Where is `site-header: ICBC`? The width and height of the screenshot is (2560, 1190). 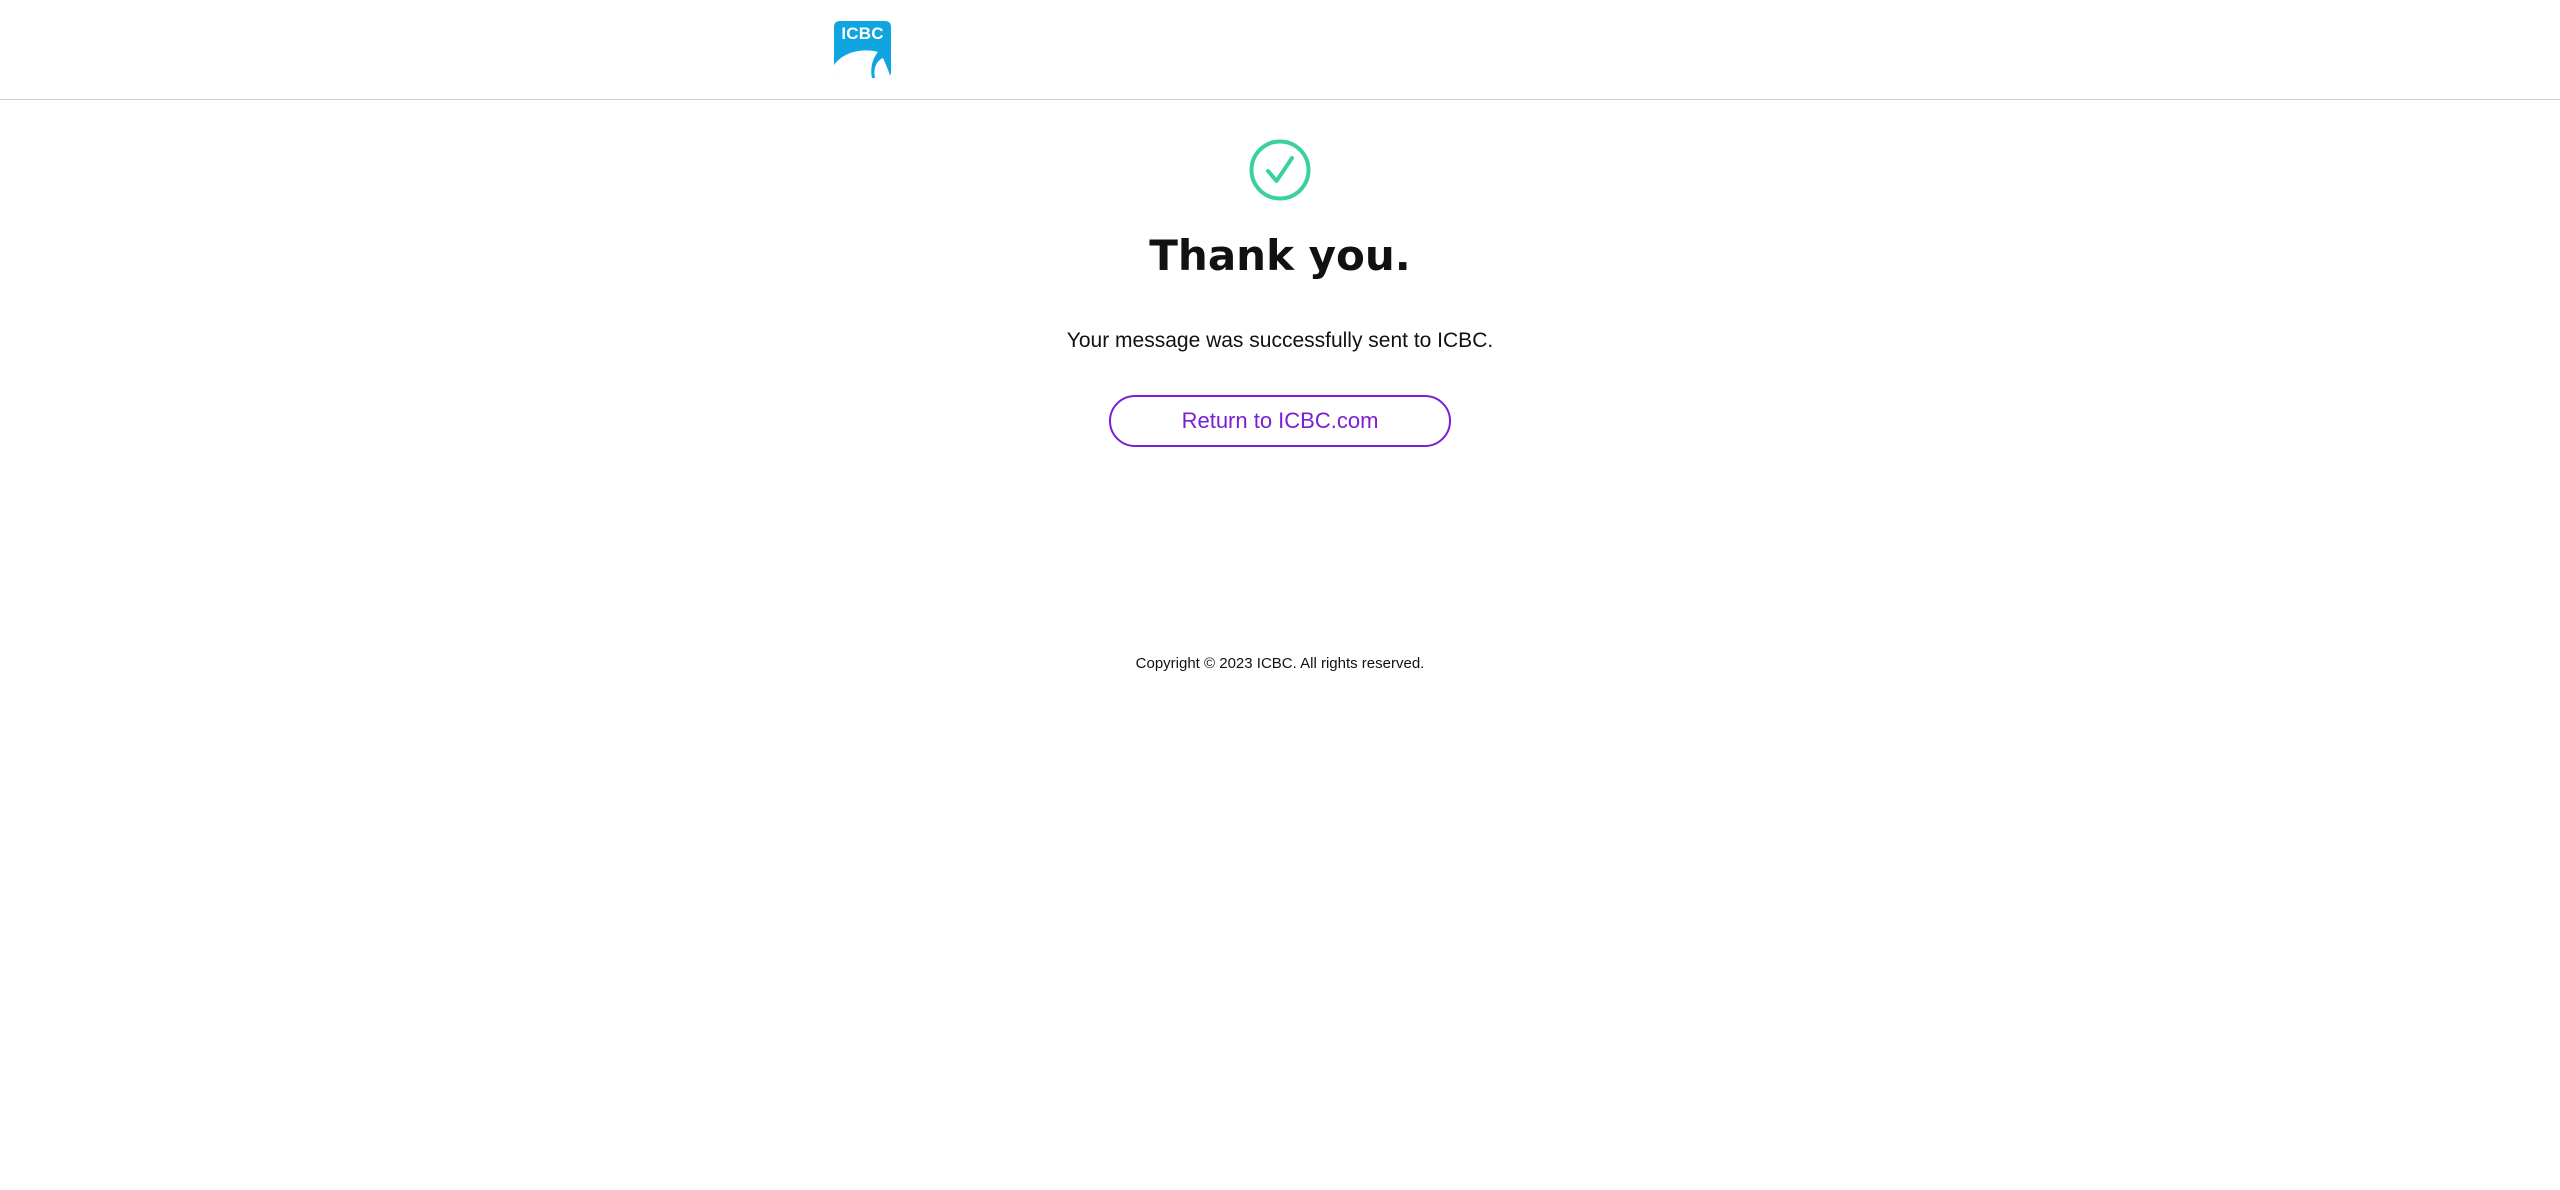
site-header: ICBC is located at coordinates (1280, 50).